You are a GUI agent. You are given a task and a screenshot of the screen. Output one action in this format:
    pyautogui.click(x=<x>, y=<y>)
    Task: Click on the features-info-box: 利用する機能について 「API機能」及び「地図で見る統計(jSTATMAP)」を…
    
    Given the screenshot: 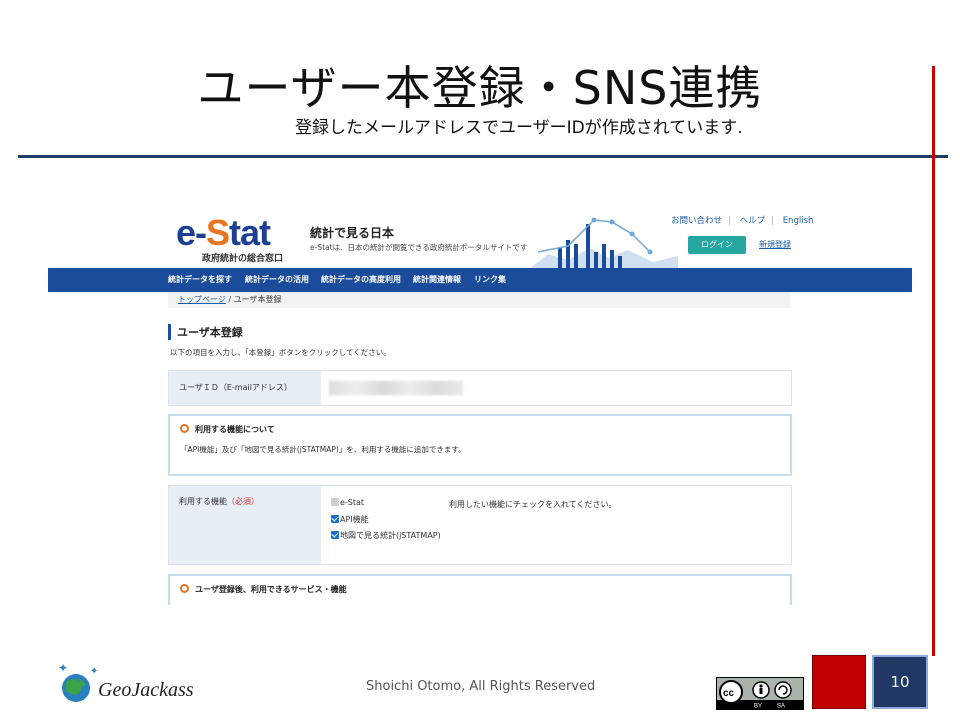 What is the action you would take?
    pyautogui.click(x=480, y=445)
    